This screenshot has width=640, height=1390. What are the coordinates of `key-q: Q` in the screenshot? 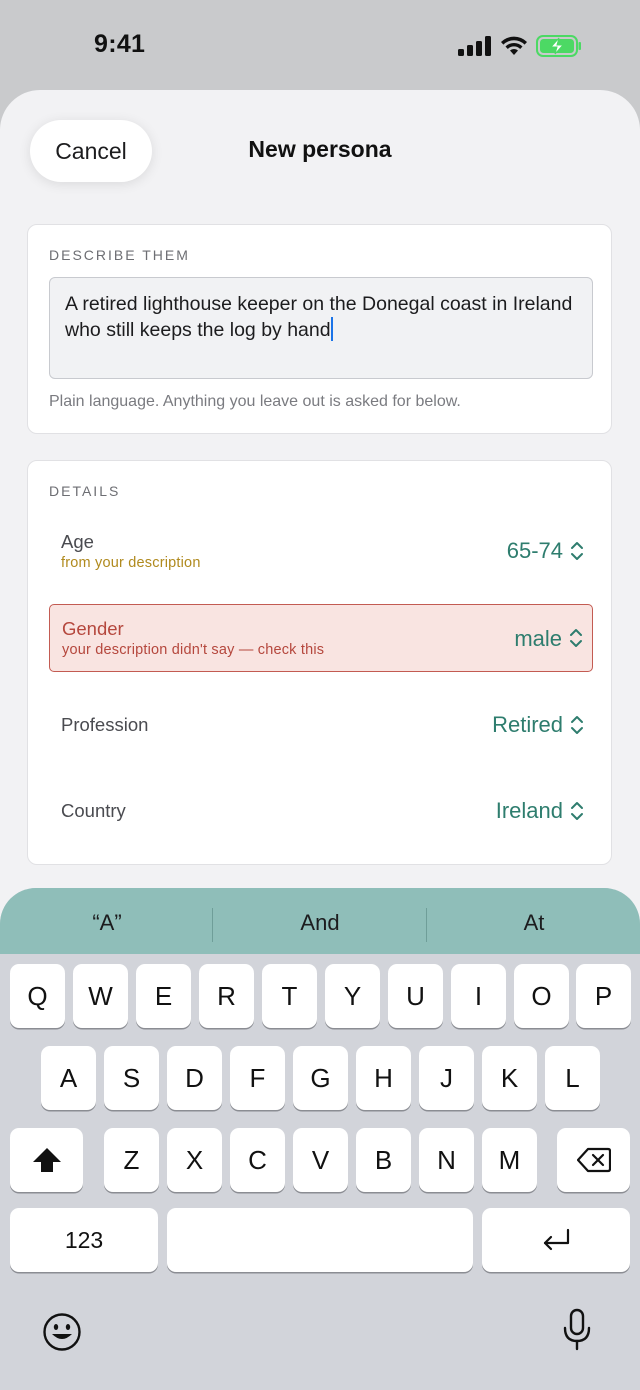 It's located at (37, 996).